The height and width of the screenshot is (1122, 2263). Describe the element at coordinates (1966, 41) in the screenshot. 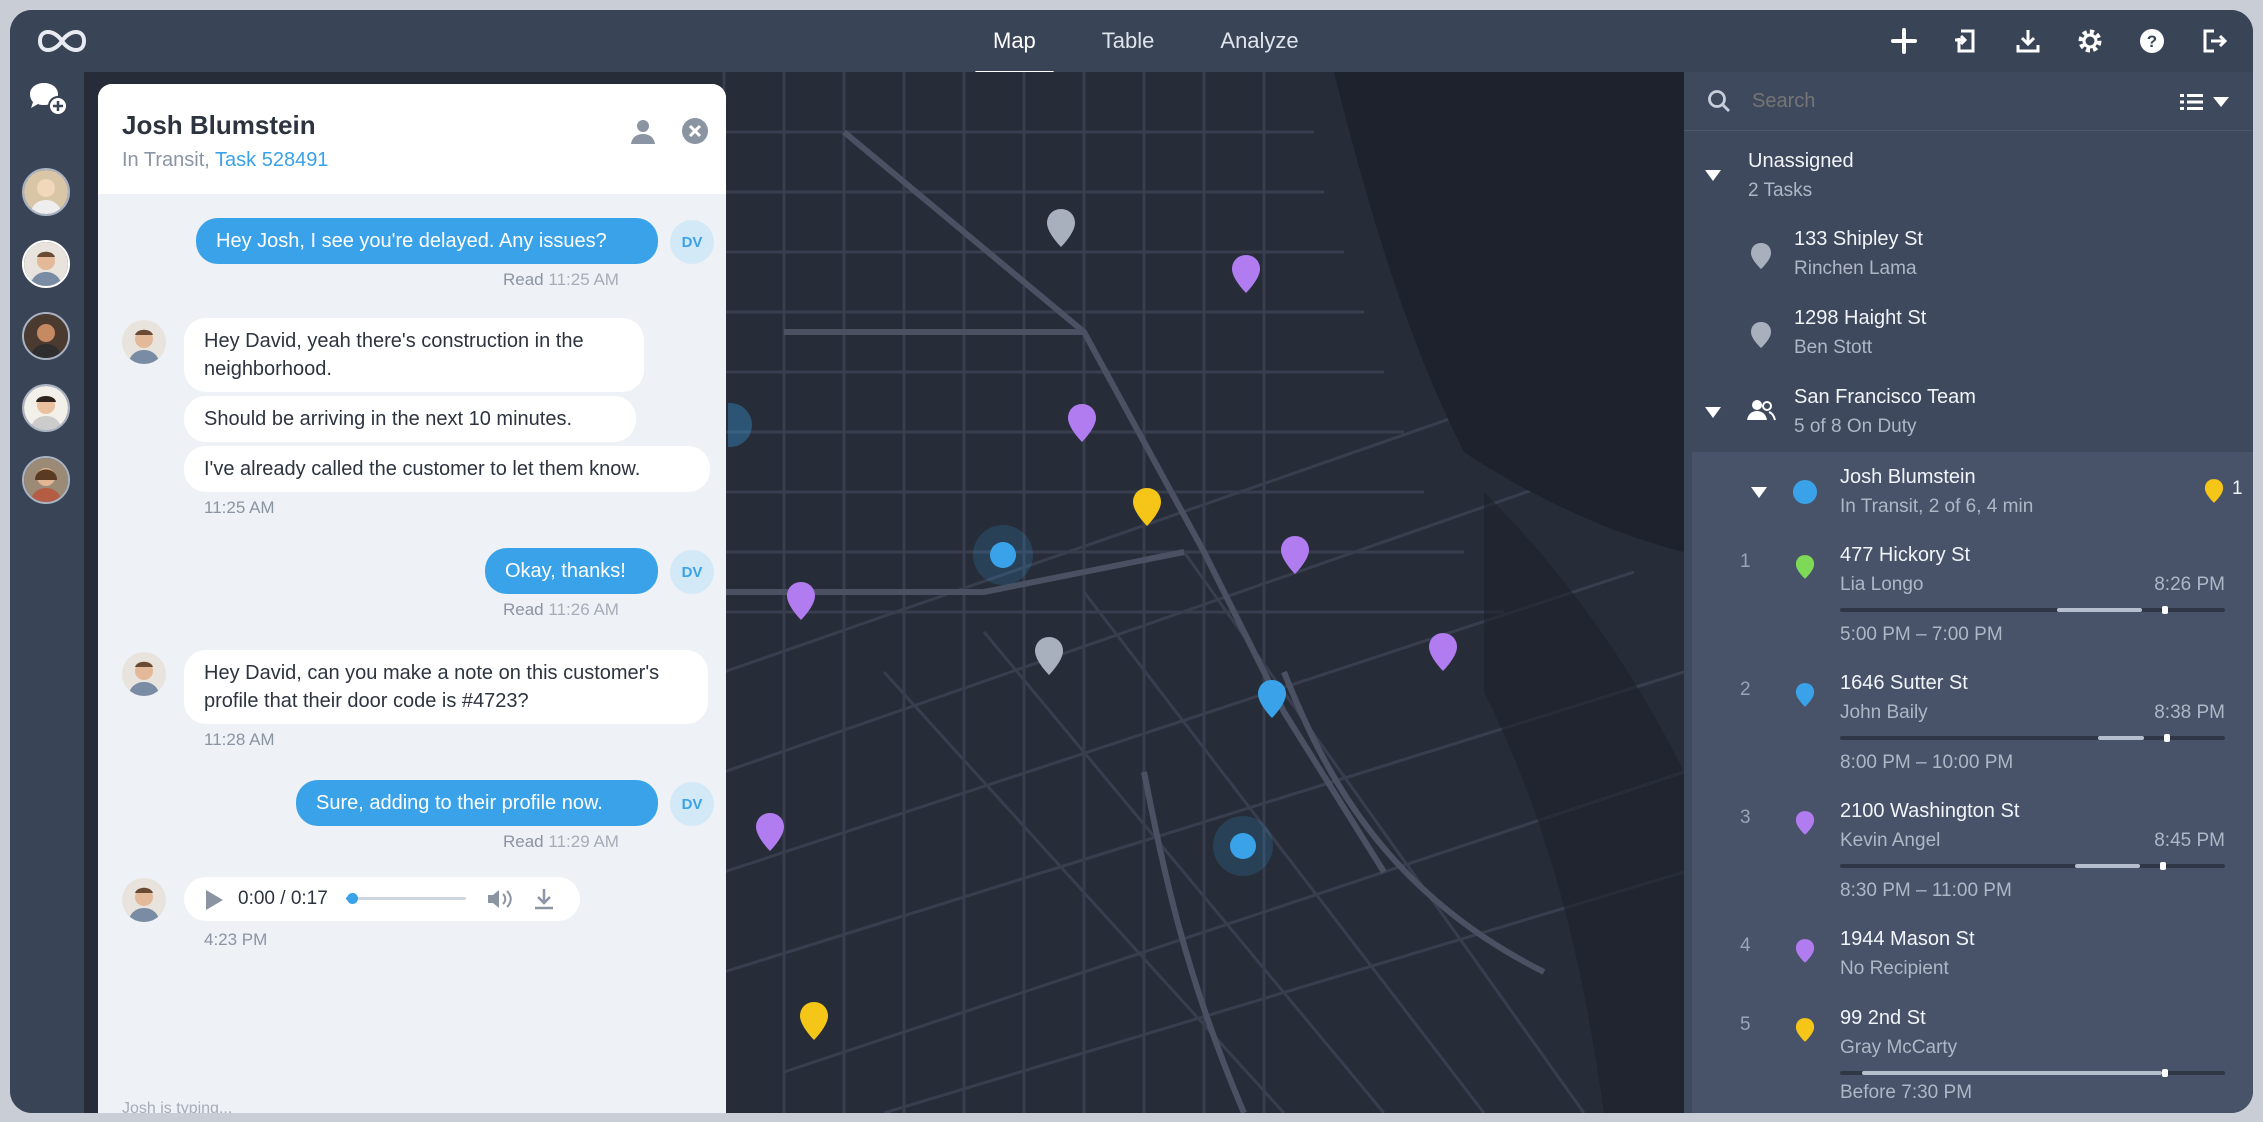

I see `import-icon` at that location.